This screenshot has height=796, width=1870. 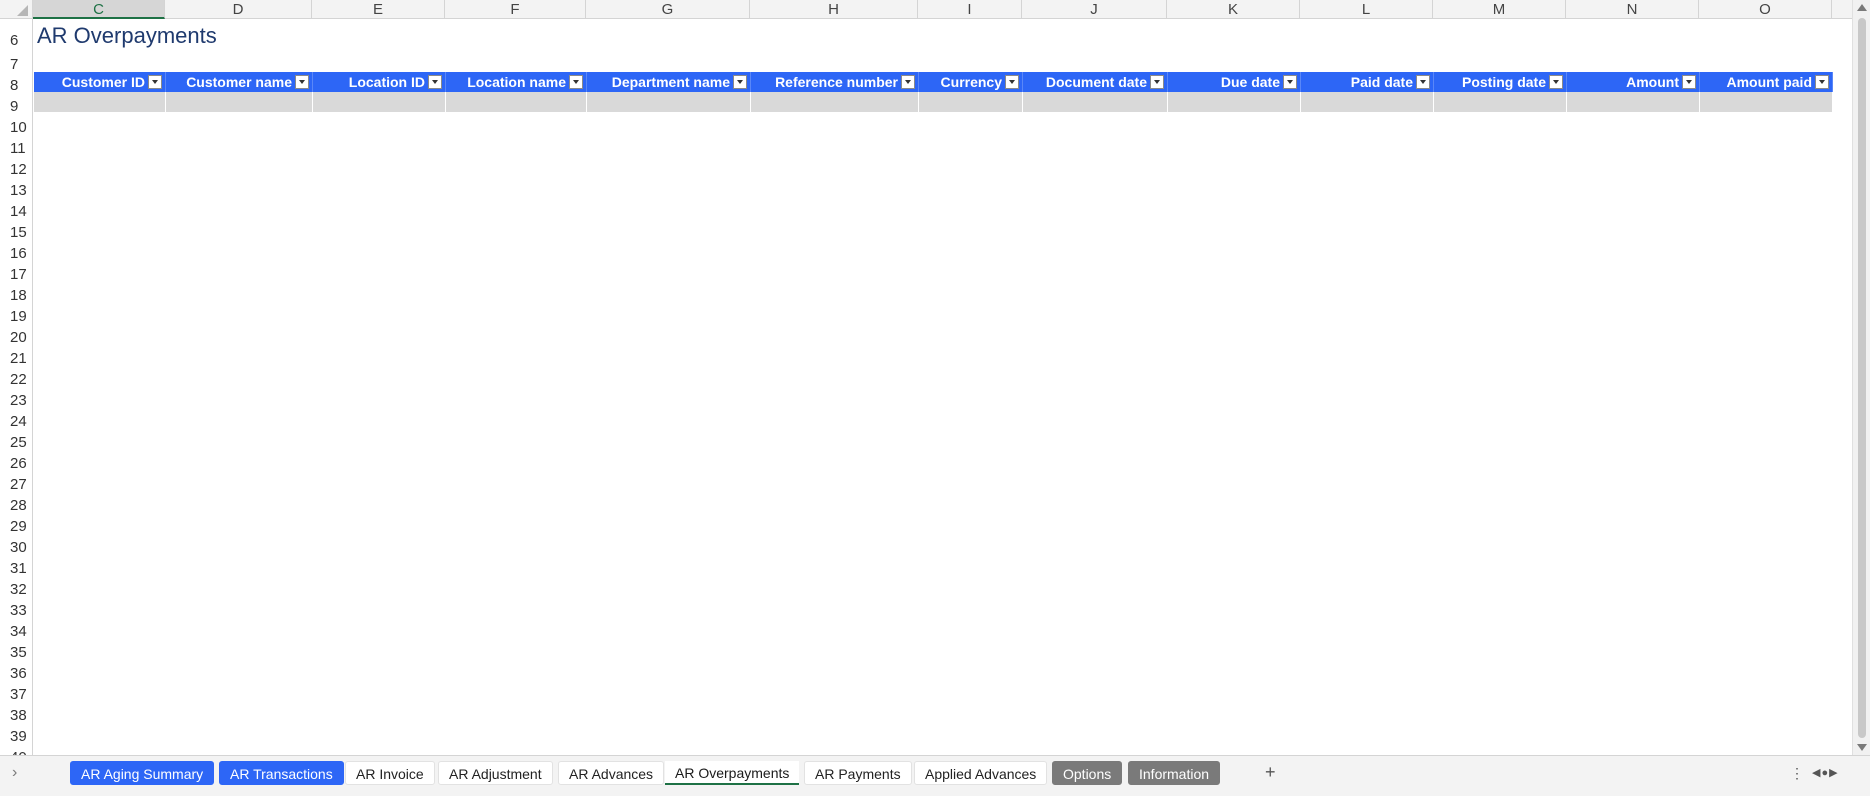 What do you see at coordinates (970, 9) in the screenshot?
I see `column-header-i: I` at bounding box center [970, 9].